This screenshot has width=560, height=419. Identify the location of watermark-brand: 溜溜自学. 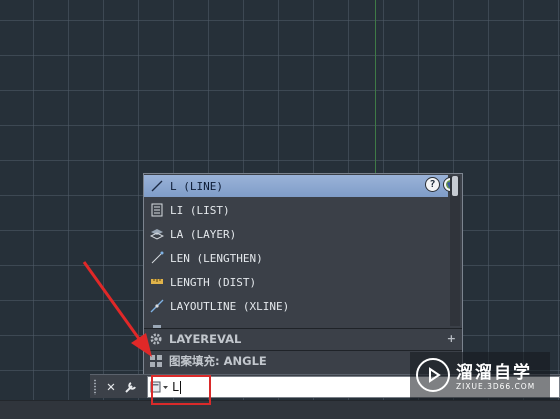
(494, 373).